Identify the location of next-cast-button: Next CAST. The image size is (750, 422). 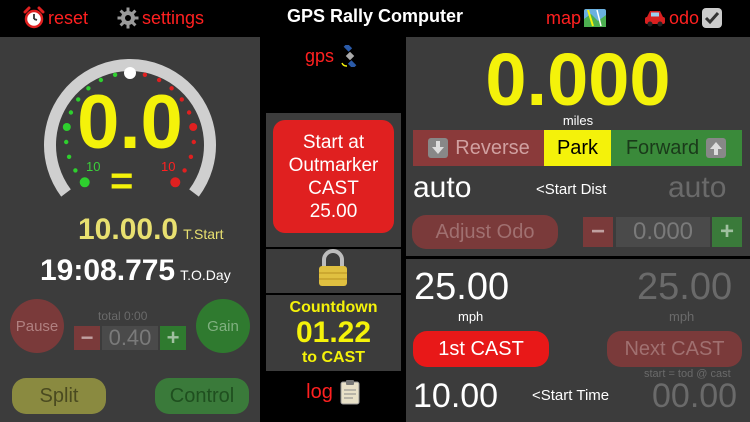
(674, 349).